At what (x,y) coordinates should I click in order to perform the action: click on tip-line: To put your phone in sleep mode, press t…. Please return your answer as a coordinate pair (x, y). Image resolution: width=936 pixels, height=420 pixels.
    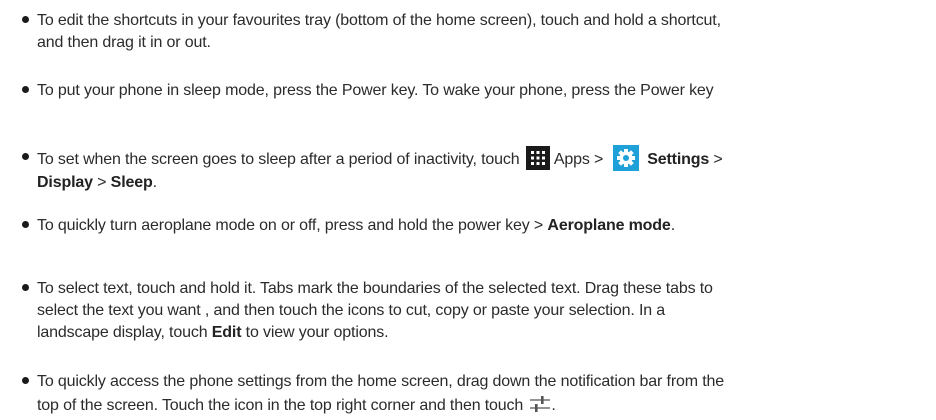
    Looking at the image, I should click on (375, 90).